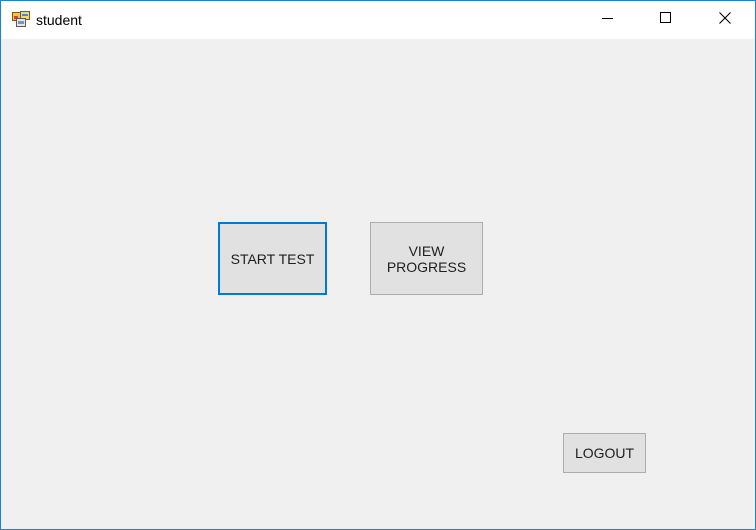 The image size is (756, 530). I want to click on windows-form-icon, so click(21, 19).